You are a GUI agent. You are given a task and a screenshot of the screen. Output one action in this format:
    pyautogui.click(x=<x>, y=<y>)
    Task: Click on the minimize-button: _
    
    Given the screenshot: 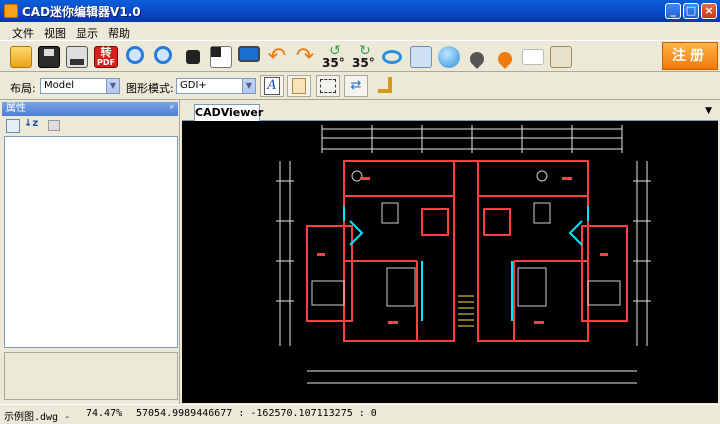 What is the action you would take?
    pyautogui.click(x=673, y=11)
    